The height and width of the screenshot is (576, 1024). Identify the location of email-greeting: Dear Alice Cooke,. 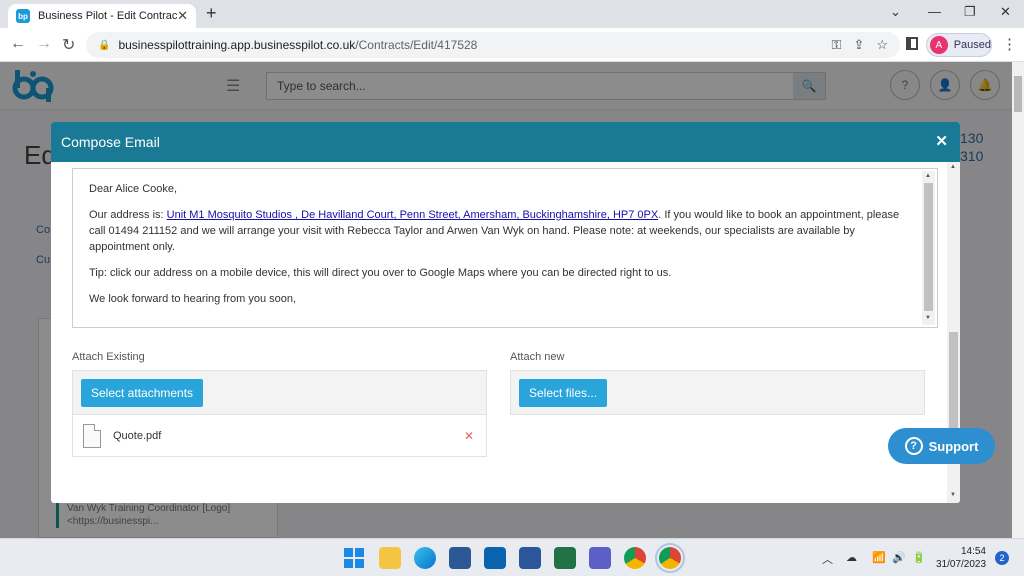
(133, 189).